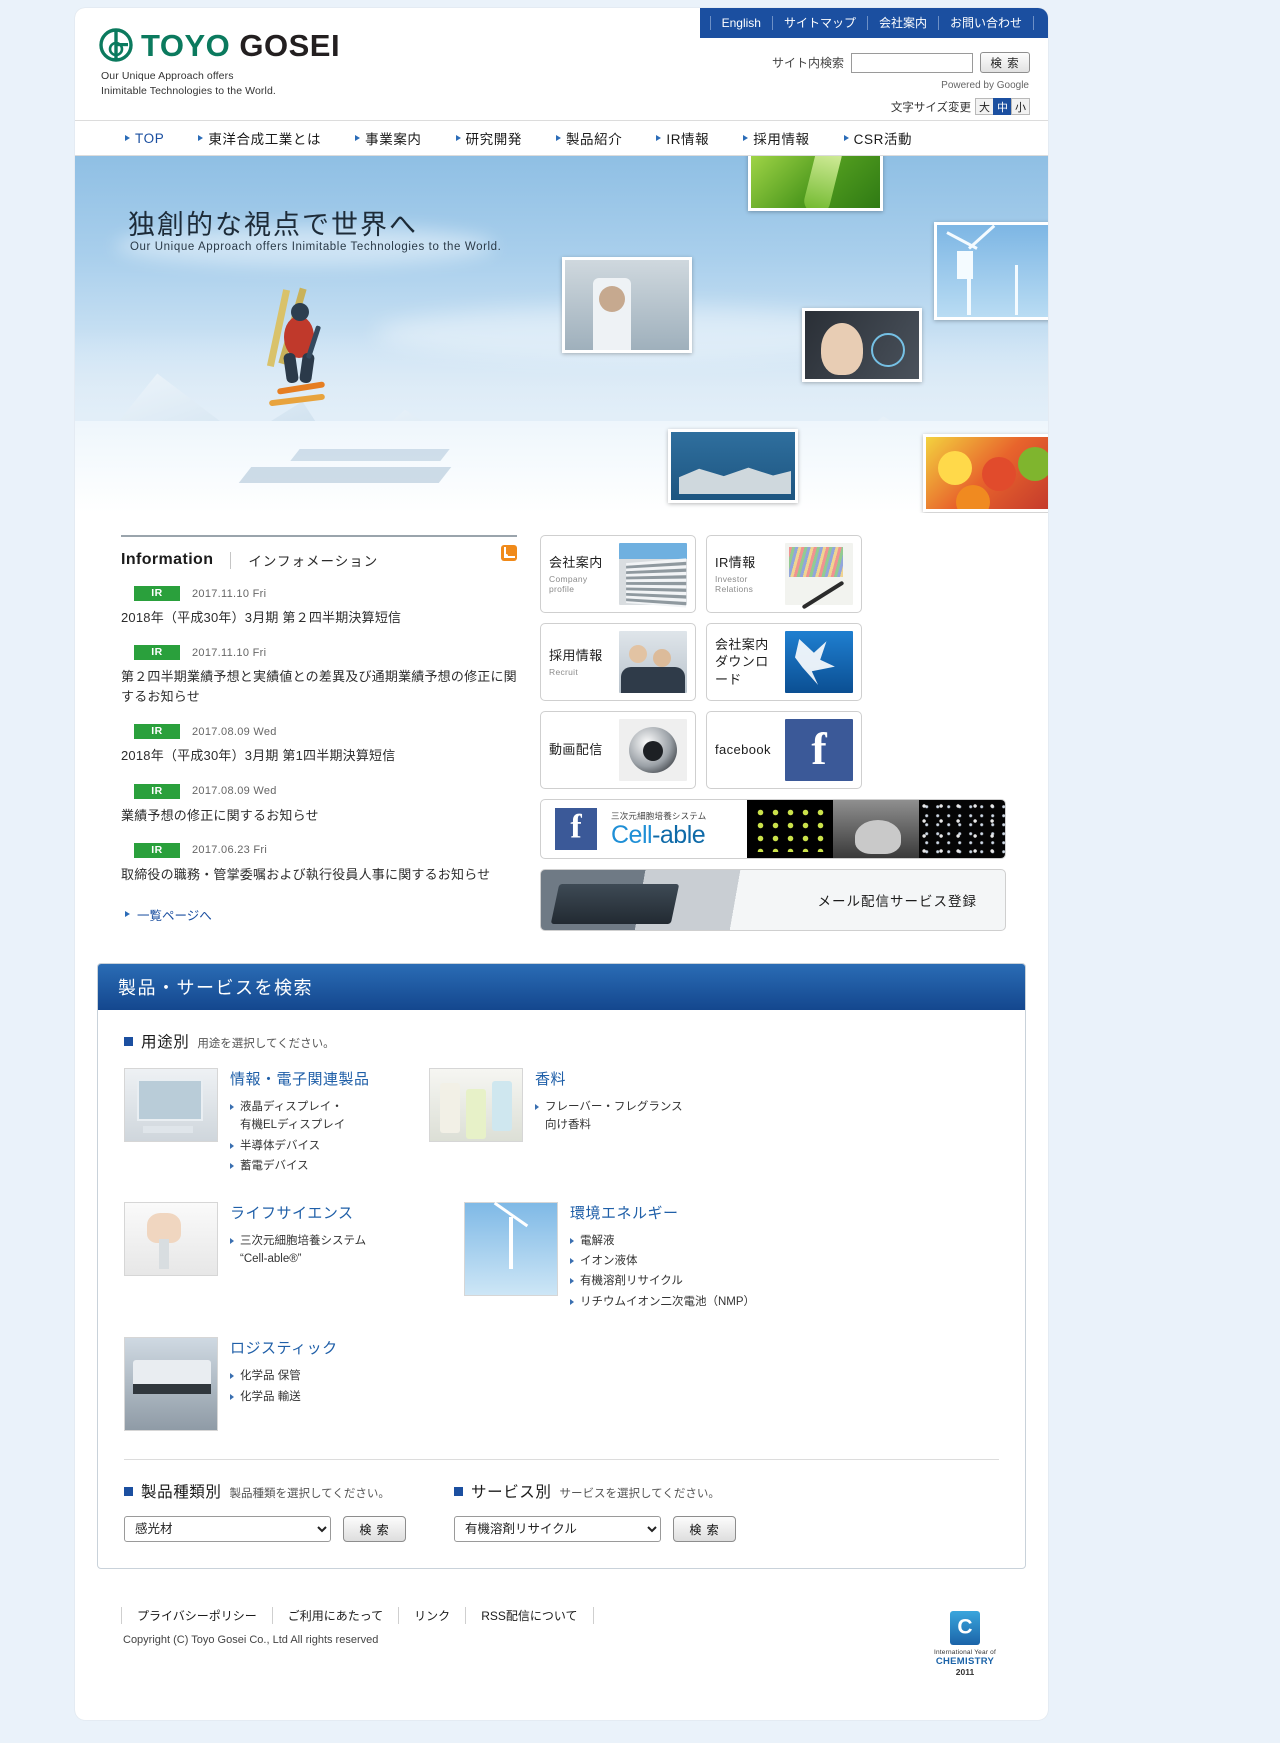  I want to click on util-link-english: English, so click(740, 23).